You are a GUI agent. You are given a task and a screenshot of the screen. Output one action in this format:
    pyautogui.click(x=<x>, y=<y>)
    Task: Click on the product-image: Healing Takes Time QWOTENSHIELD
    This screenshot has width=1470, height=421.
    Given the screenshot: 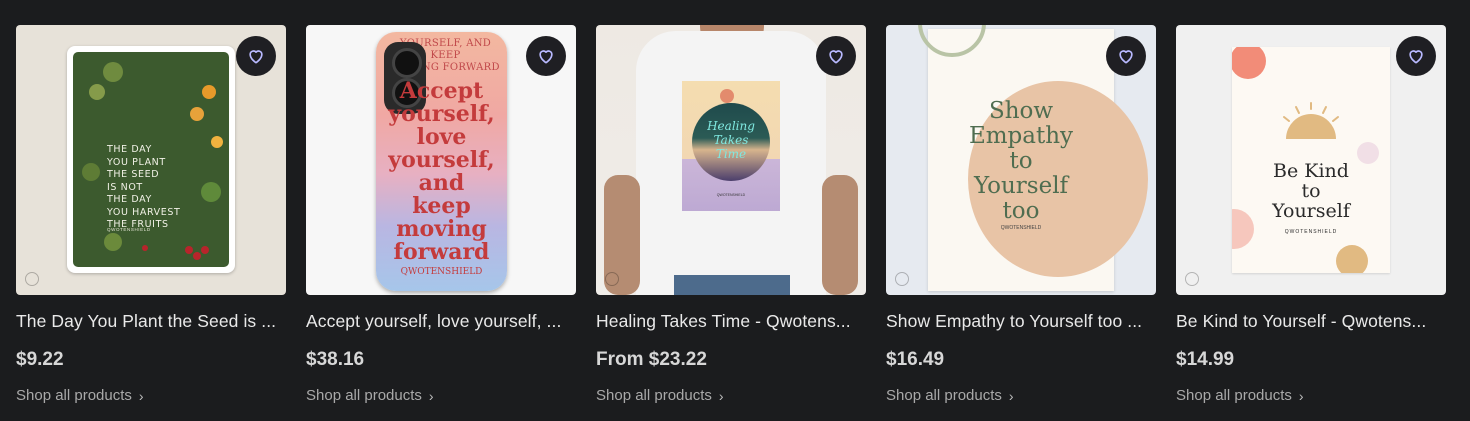 What is the action you would take?
    pyautogui.click(x=731, y=160)
    